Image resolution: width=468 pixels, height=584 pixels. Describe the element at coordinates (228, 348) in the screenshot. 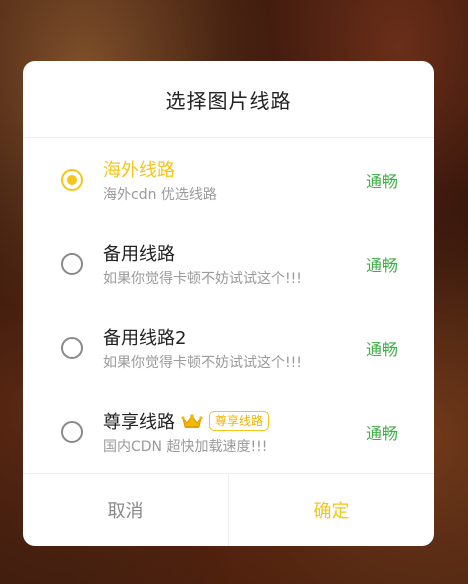

I see `route-option-backup-2: 备用线路2 如果你觉得卡顿不妨试试这个!!! 通畅` at that location.